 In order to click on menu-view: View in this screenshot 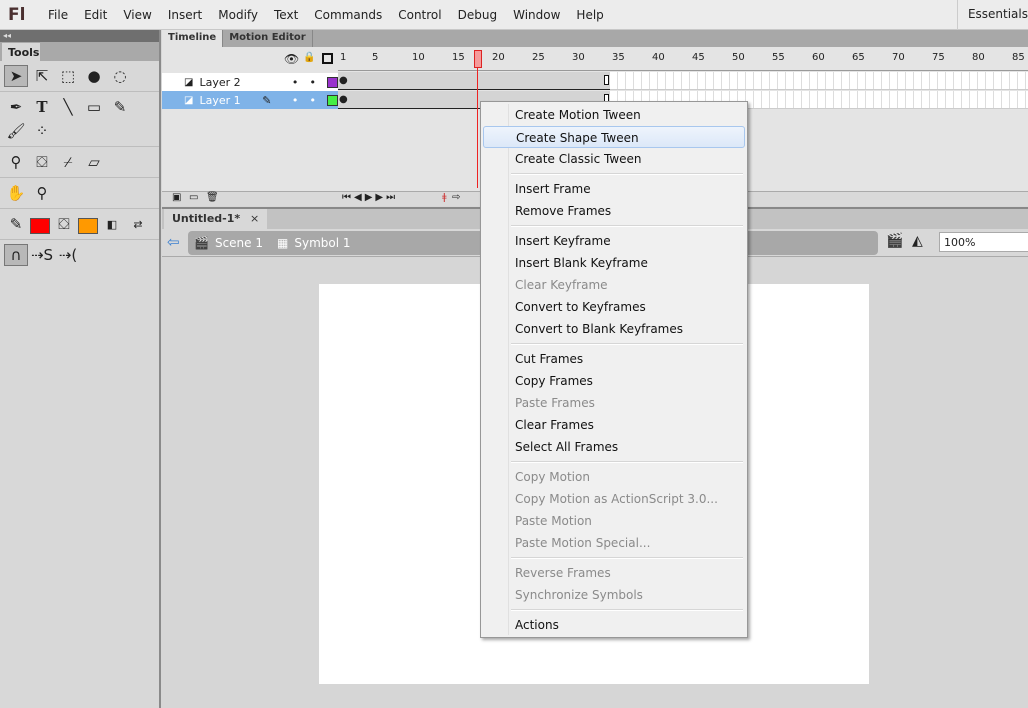, I will do `click(137, 15)`.